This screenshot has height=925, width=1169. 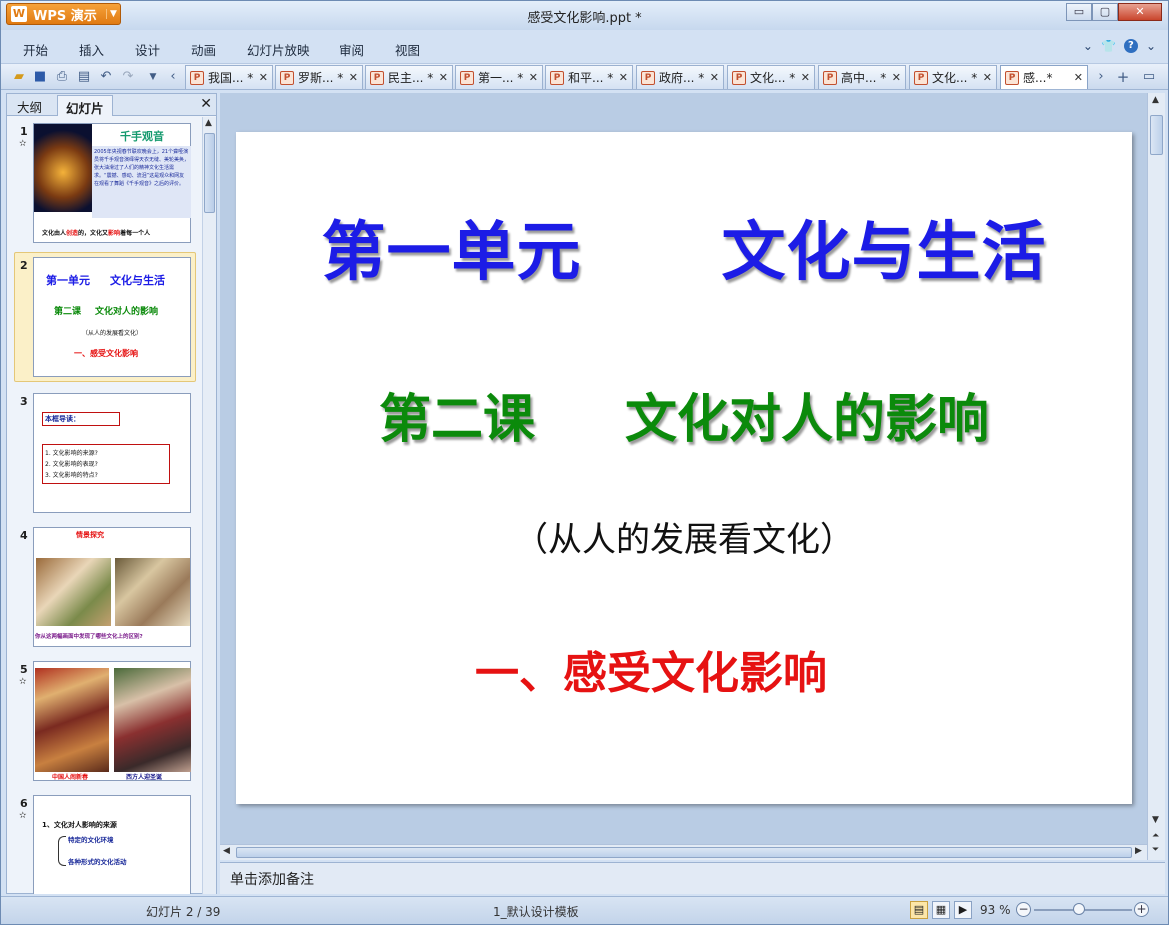 What do you see at coordinates (112, 587) in the screenshot?
I see `thumbnail: 情景探究 你从这两幅画面中发现了哪些文化上的区别?` at bounding box center [112, 587].